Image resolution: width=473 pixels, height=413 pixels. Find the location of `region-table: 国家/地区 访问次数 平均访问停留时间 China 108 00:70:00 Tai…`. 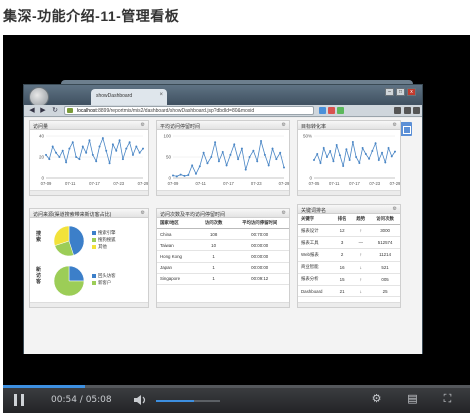

region-table: 国家/地区 访问次数 平均访问停留时间 China 108 00:70:00 Tai… is located at coordinates (223, 251).